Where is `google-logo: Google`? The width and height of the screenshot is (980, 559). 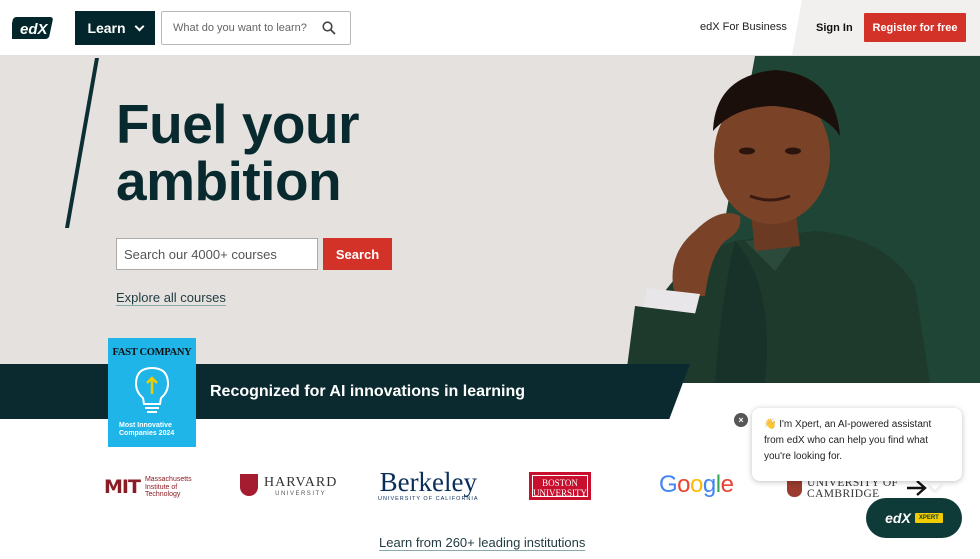
google-logo: Google is located at coordinates (696, 485).